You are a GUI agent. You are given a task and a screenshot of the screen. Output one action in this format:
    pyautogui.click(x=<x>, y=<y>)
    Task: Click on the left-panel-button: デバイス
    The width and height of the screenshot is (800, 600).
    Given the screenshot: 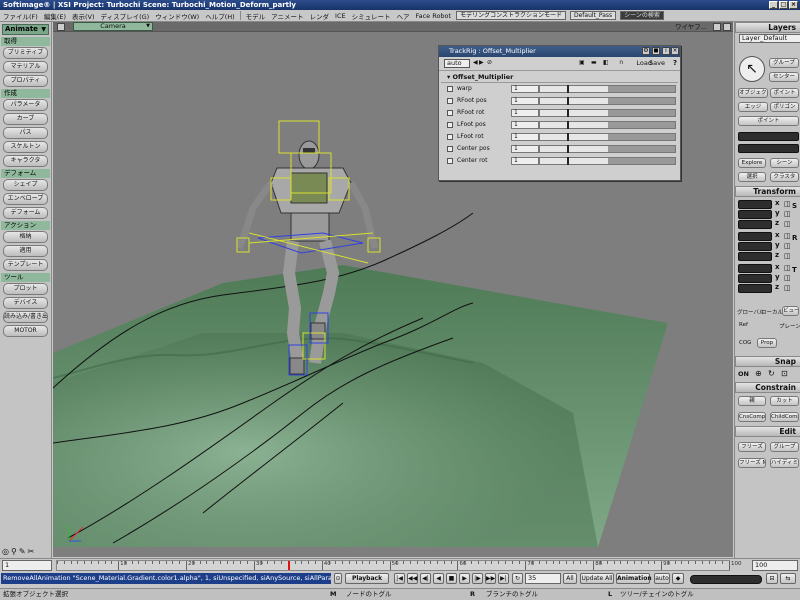 What is the action you would take?
    pyautogui.click(x=25, y=303)
    